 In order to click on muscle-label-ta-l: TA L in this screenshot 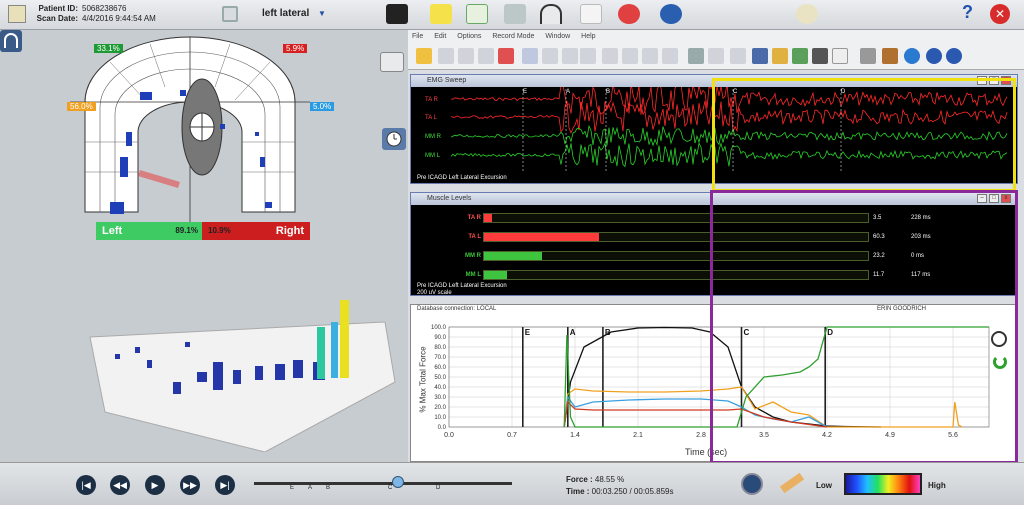, I will do `click(474, 237)`.